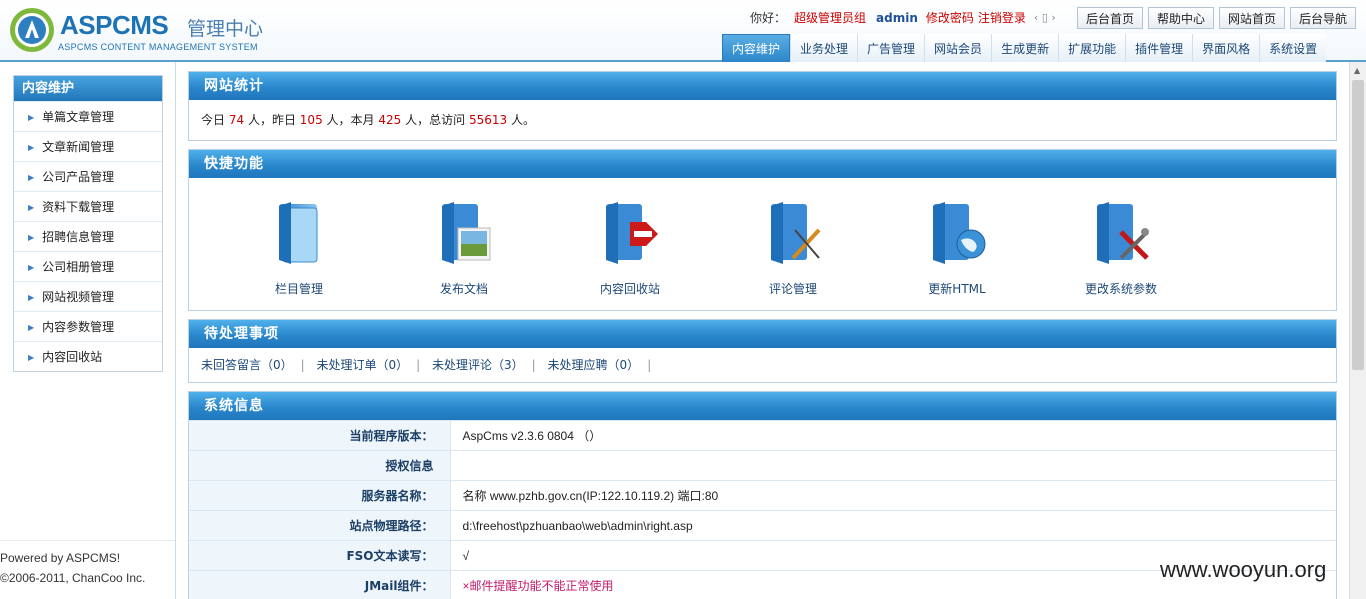  What do you see at coordinates (435, 120) in the screenshot?
I see `stats-text: 人，总访问` at bounding box center [435, 120].